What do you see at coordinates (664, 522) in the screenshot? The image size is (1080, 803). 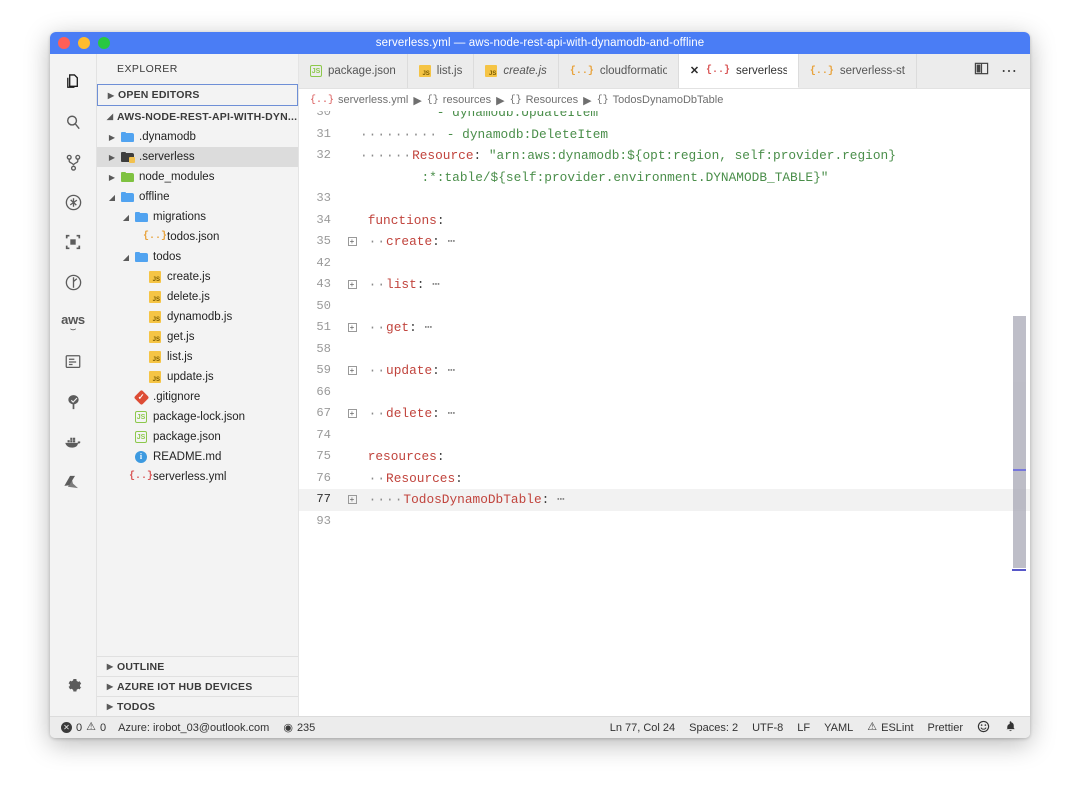 I see `code-line-93: 93` at bounding box center [664, 522].